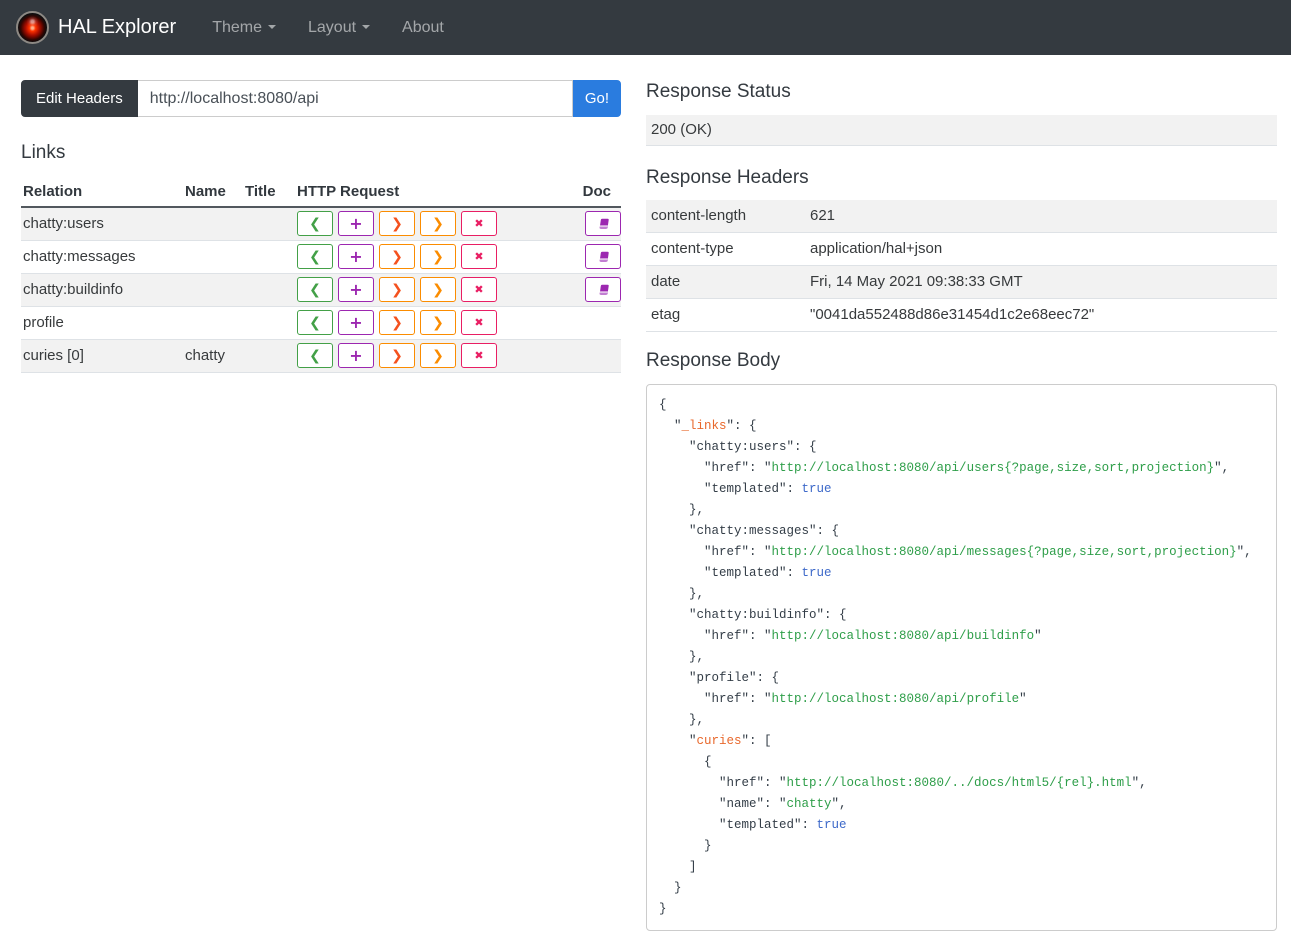 This screenshot has height=942, width=1291. What do you see at coordinates (719, 677) in the screenshot?
I see `code-line: "profile": {` at bounding box center [719, 677].